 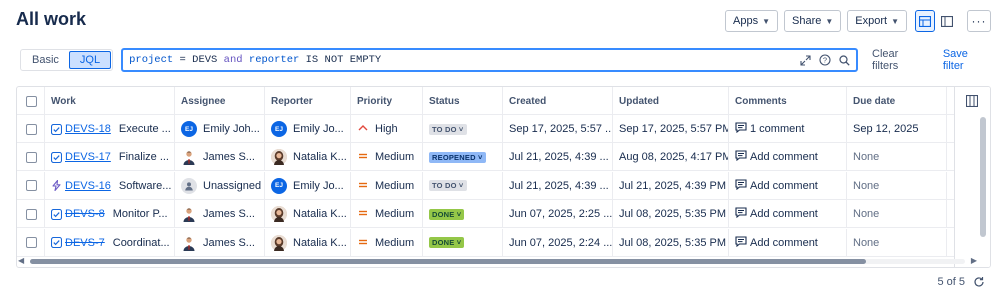 I want to click on column-settings-icon, so click(x=972, y=101).